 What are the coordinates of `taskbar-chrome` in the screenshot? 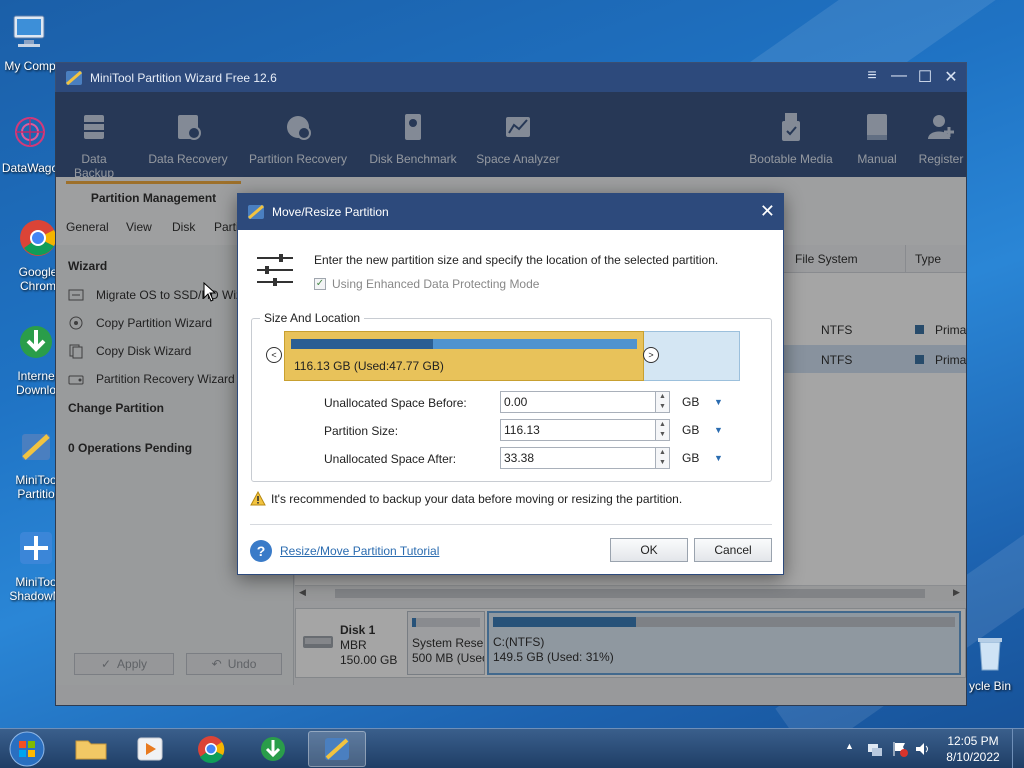 It's located at (211, 749).